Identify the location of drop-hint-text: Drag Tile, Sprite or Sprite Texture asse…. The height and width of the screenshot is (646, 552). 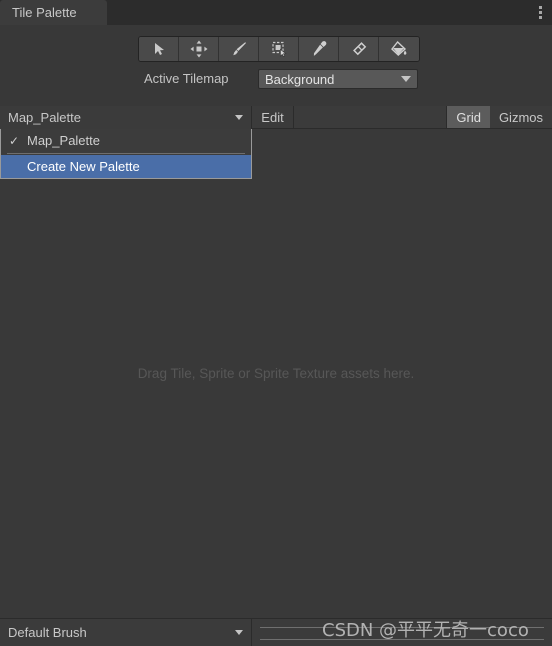
(276, 373).